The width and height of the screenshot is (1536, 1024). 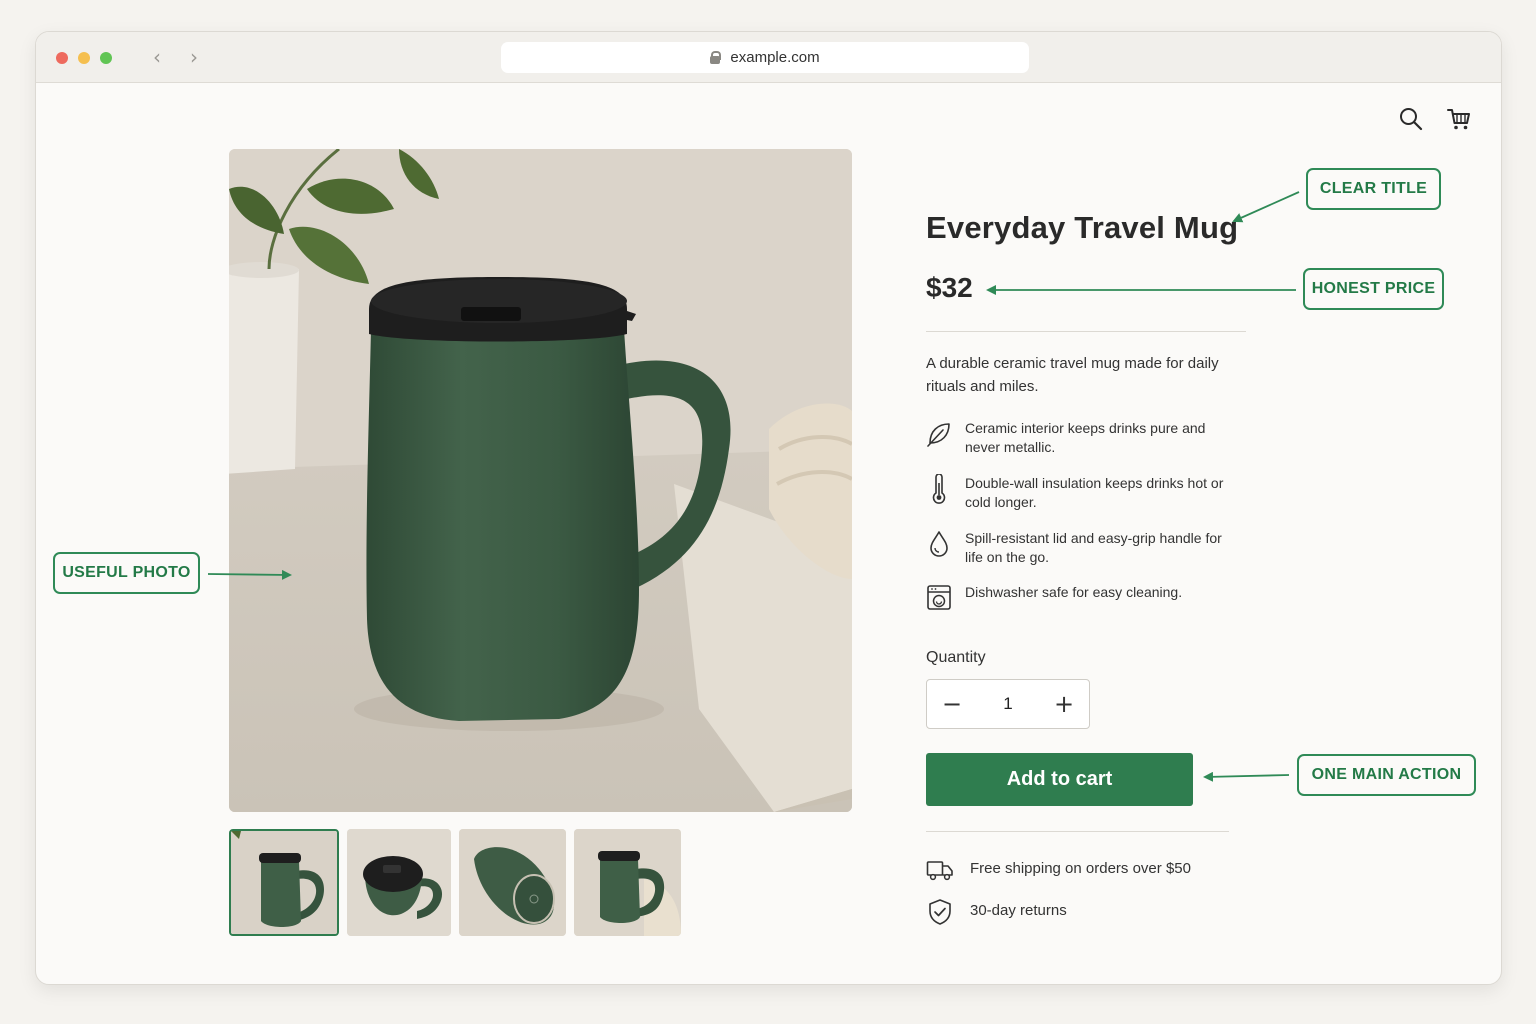 What do you see at coordinates (939, 597) in the screenshot?
I see `dishwasher-icon` at bounding box center [939, 597].